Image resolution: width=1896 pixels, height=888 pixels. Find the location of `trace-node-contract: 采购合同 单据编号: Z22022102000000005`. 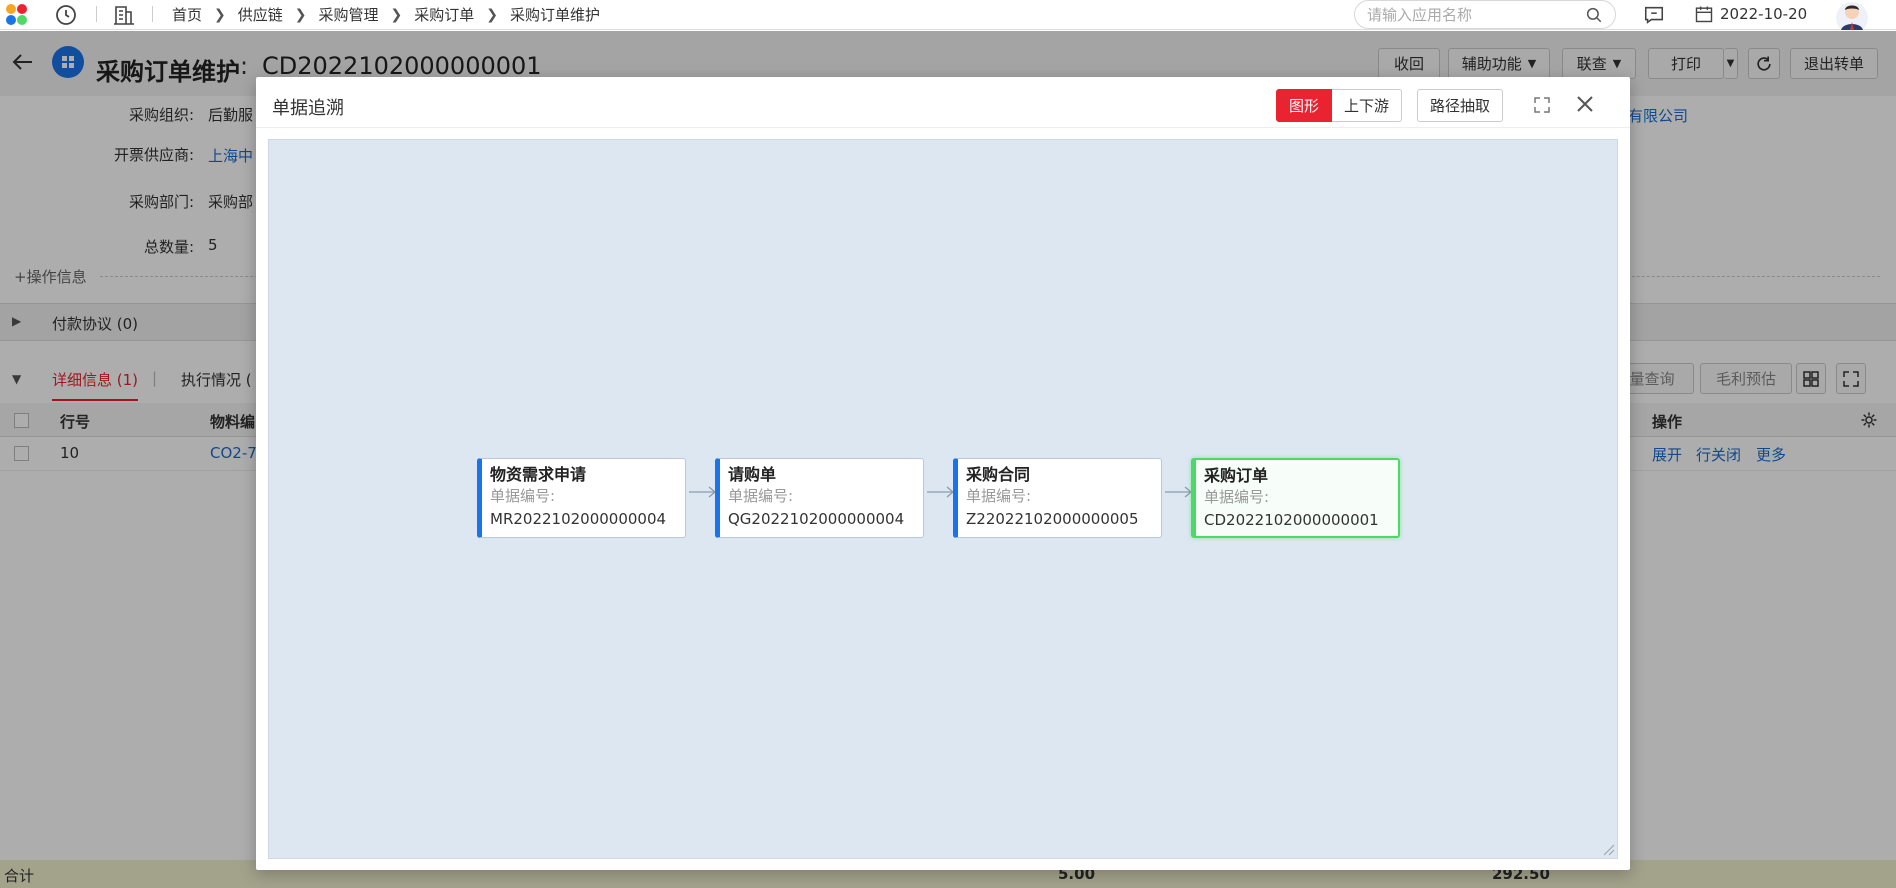

trace-node-contract: 采购合同 单据编号: Z22022102000000005 is located at coordinates (1057, 498).